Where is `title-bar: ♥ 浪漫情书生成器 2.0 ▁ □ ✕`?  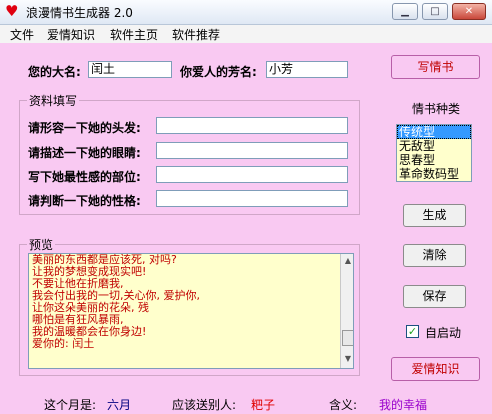
title-bar: ♥ 浪漫情书生成器 2.0 ▁ □ ✕ is located at coordinates (246, 12).